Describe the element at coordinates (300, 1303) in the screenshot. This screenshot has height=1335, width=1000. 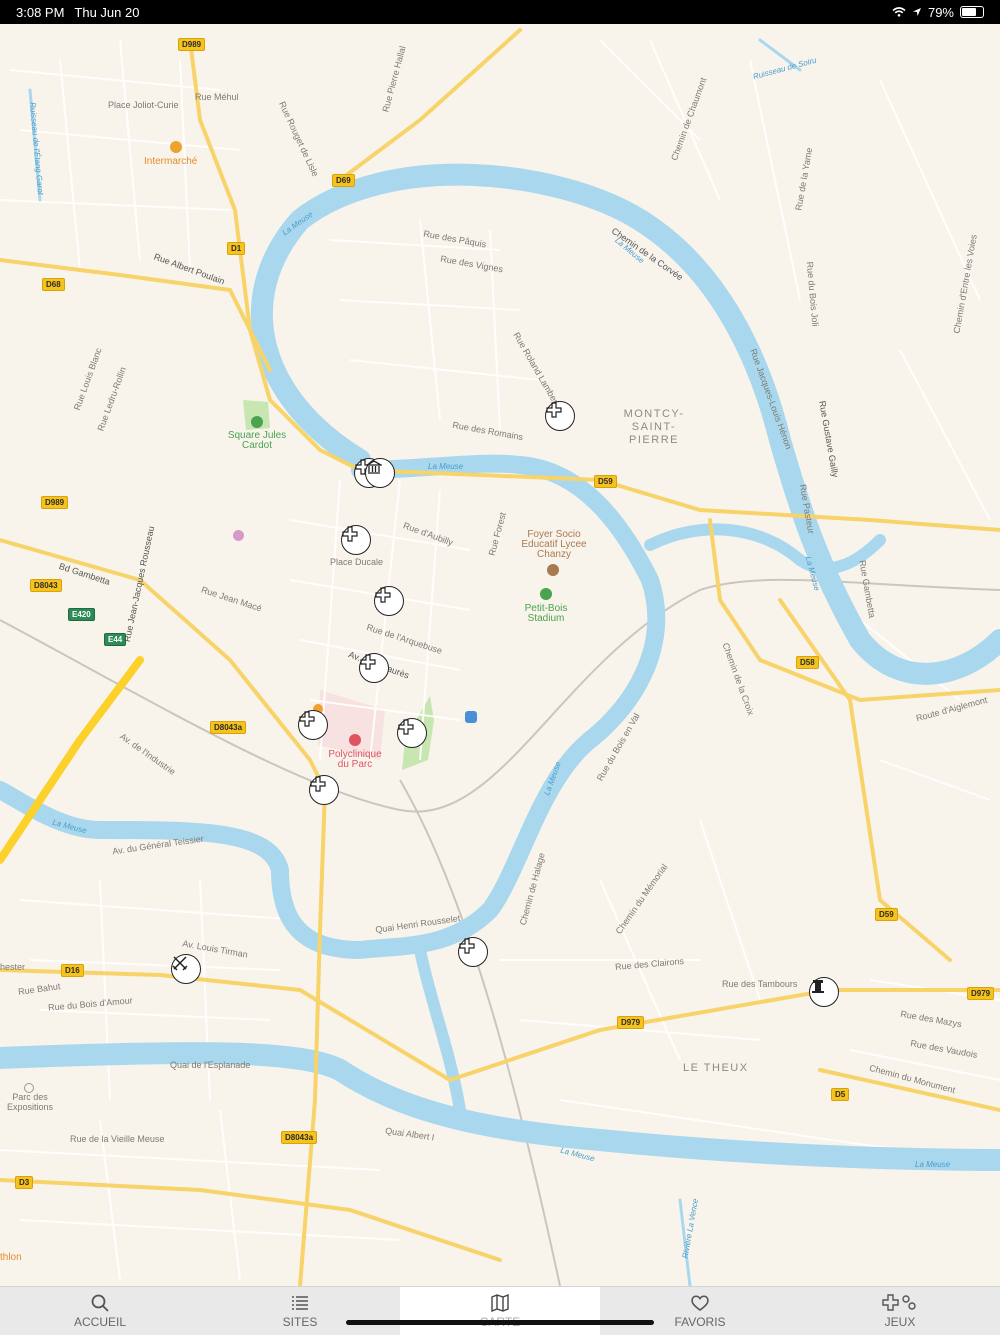
I see `list-icon` at that location.